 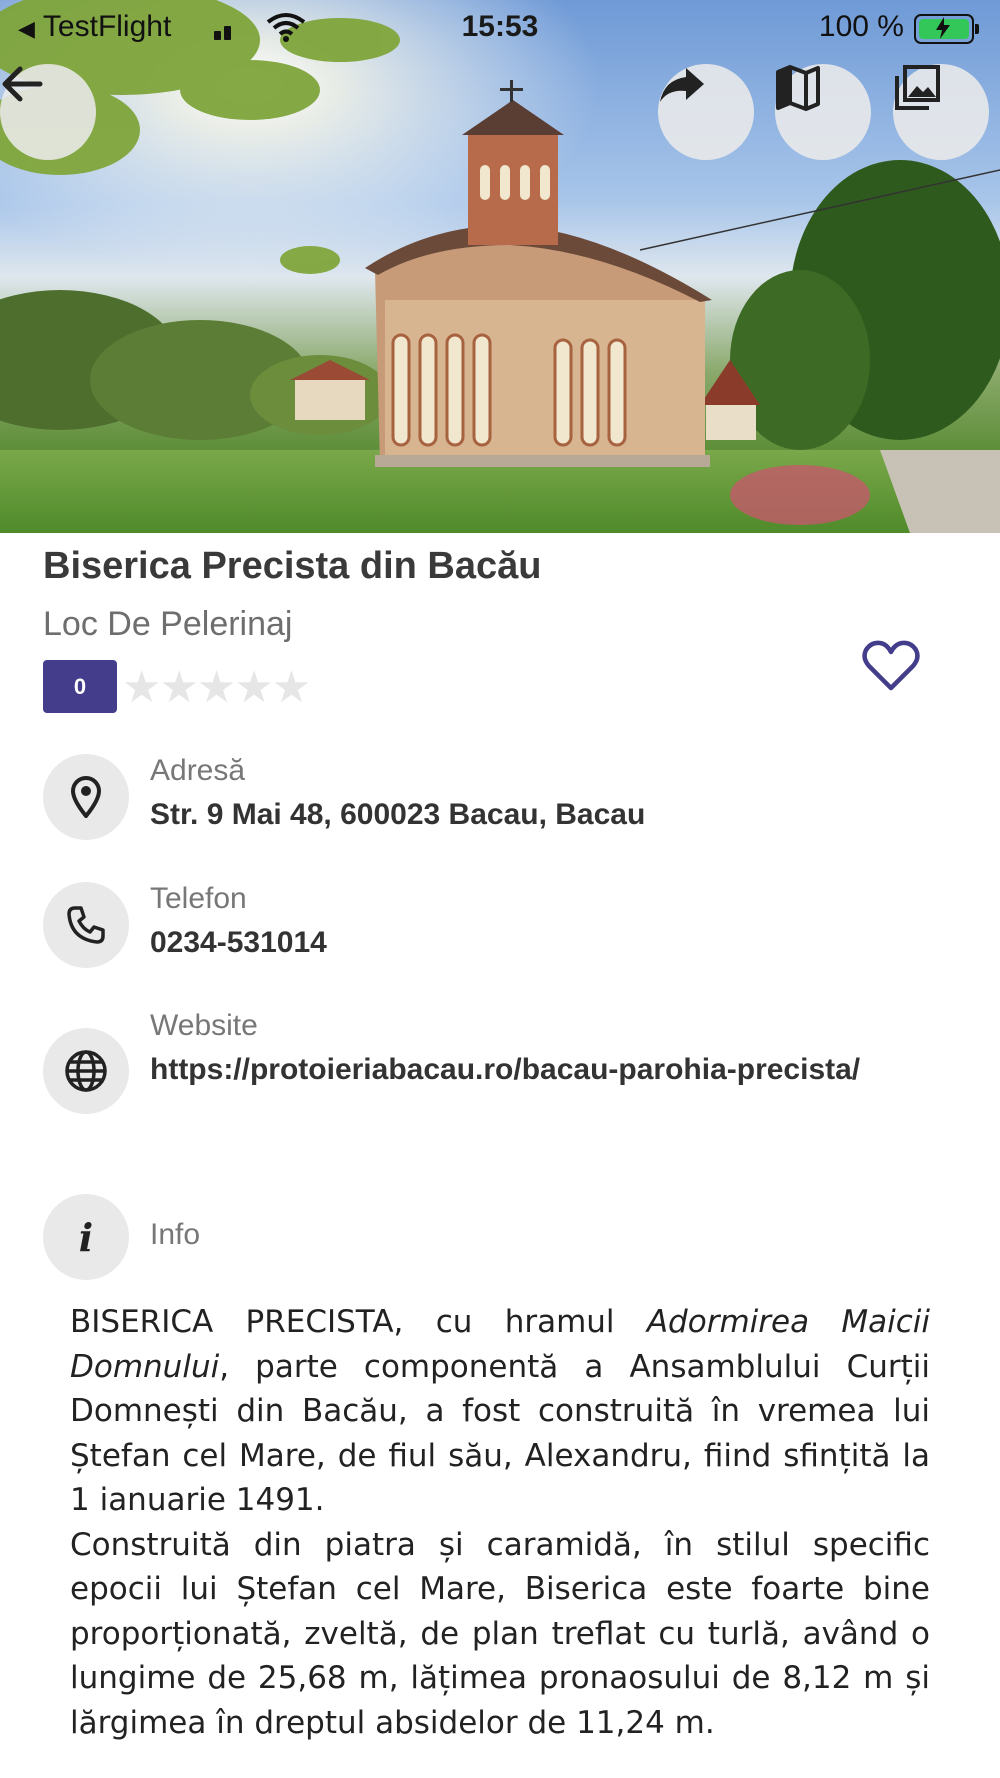 I want to click on arrow-left-icon, so click(x=22, y=84).